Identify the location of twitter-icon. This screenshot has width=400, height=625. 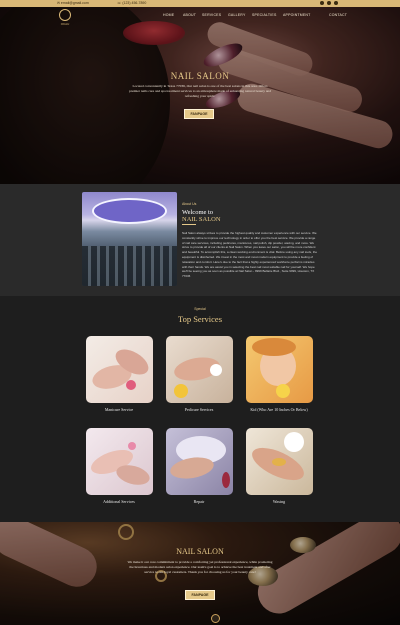
(329, 3).